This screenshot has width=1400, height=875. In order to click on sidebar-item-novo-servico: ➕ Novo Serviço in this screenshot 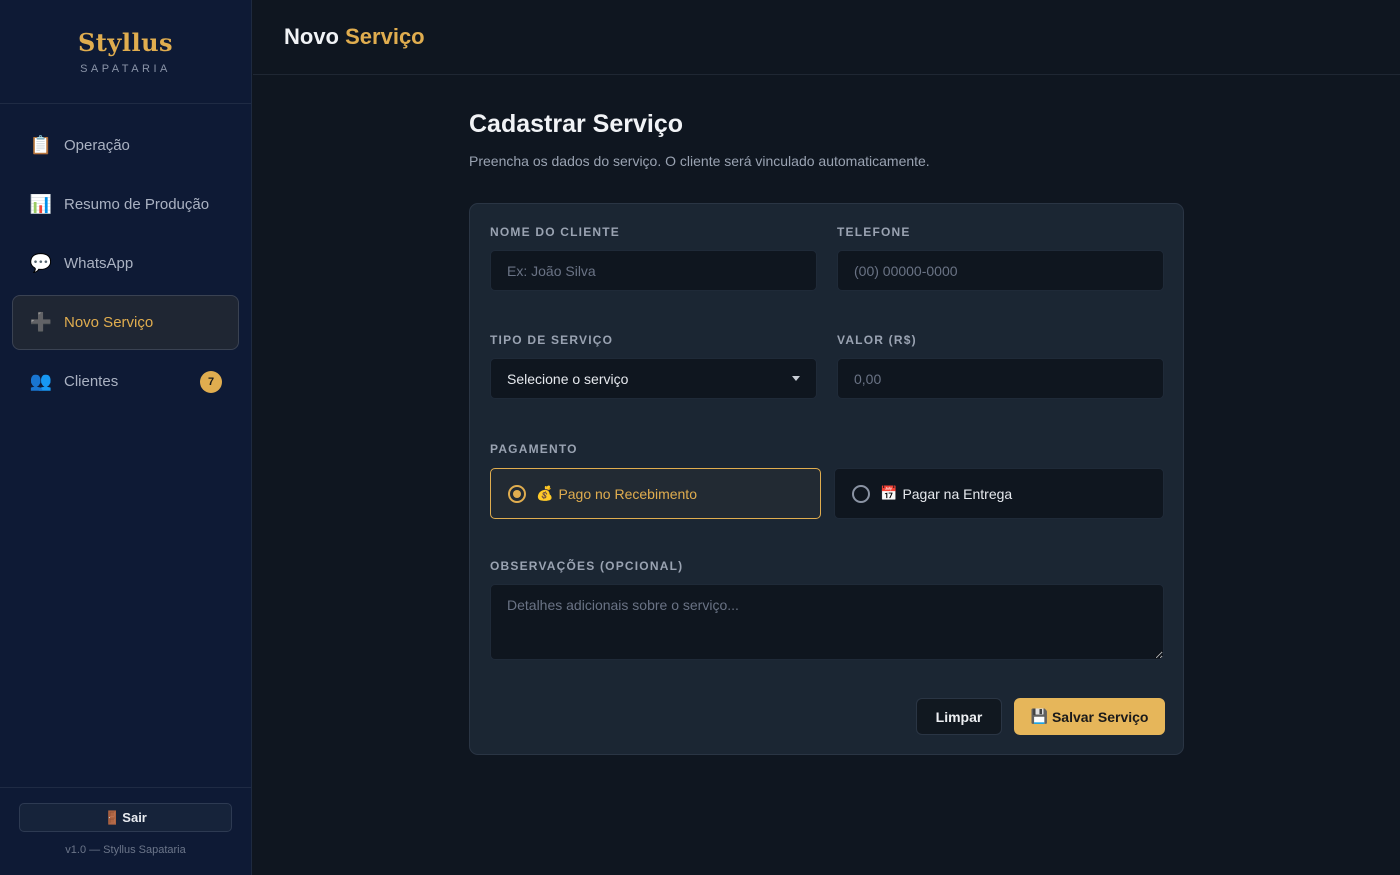, I will do `click(125, 322)`.